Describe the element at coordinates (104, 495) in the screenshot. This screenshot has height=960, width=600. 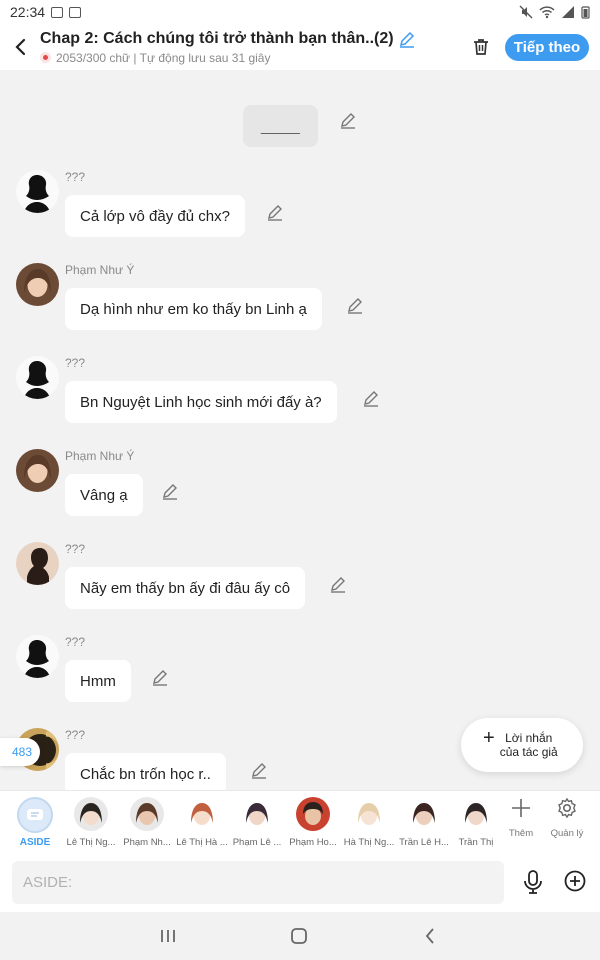
I see `message-bubble: Vâng ạ` at that location.